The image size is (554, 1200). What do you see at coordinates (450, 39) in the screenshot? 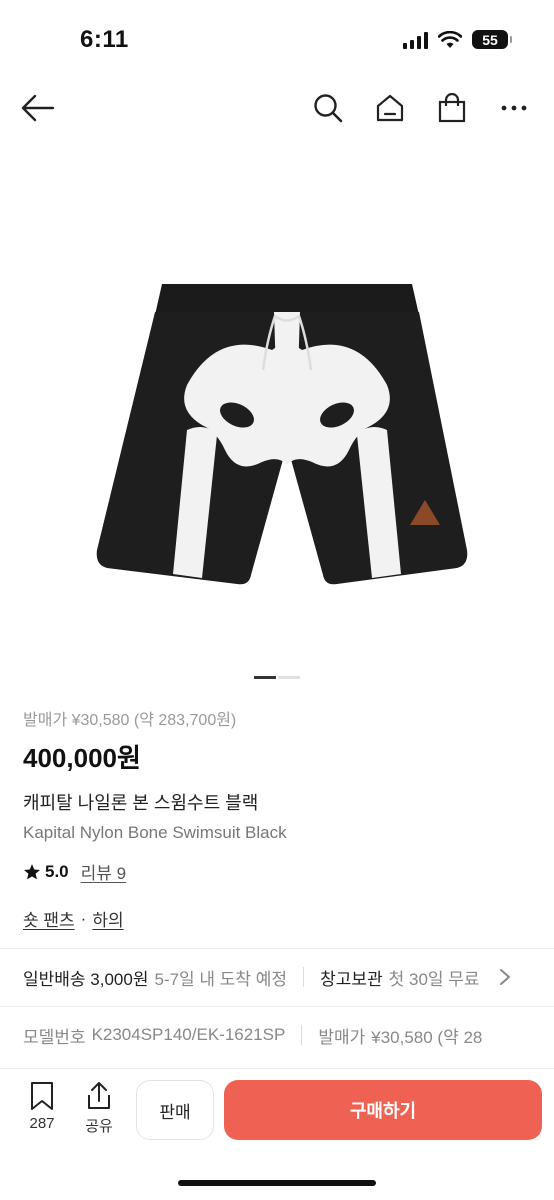
I see `wifi-icon` at bounding box center [450, 39].